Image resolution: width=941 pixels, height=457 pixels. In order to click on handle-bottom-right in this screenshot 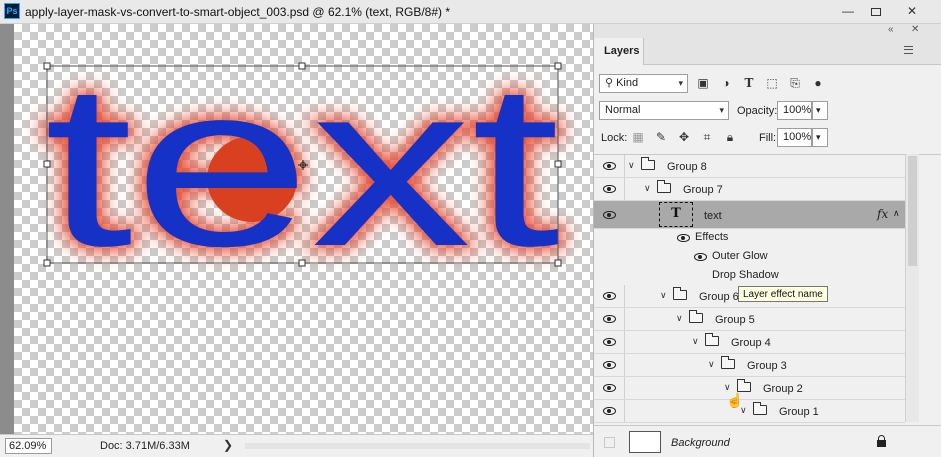, I will do `click(558, 263)`.